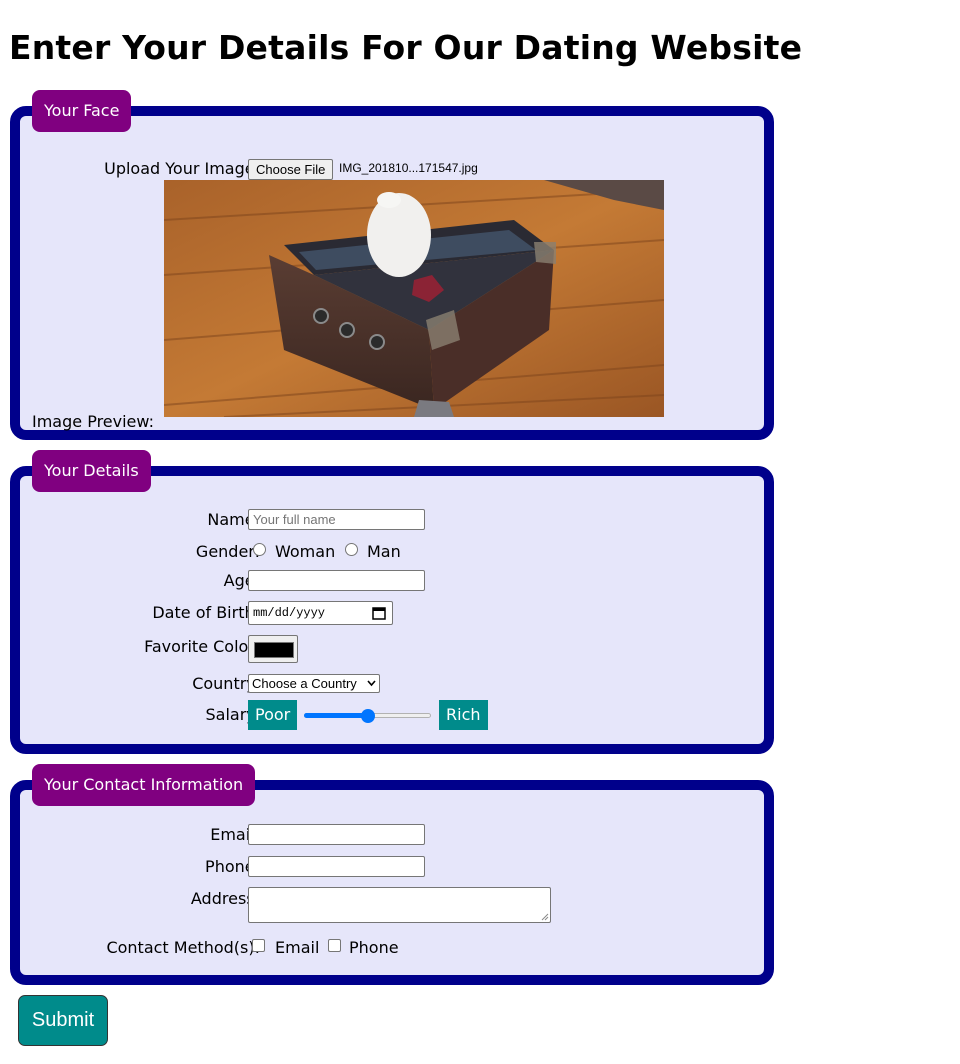 Image resolution: width=960 pixels, height=1064 pixels. What do you see at coordinates (334, 945) in the screenshot?
I see `contact-phone-checkbox` at bounding box center [334, 945].